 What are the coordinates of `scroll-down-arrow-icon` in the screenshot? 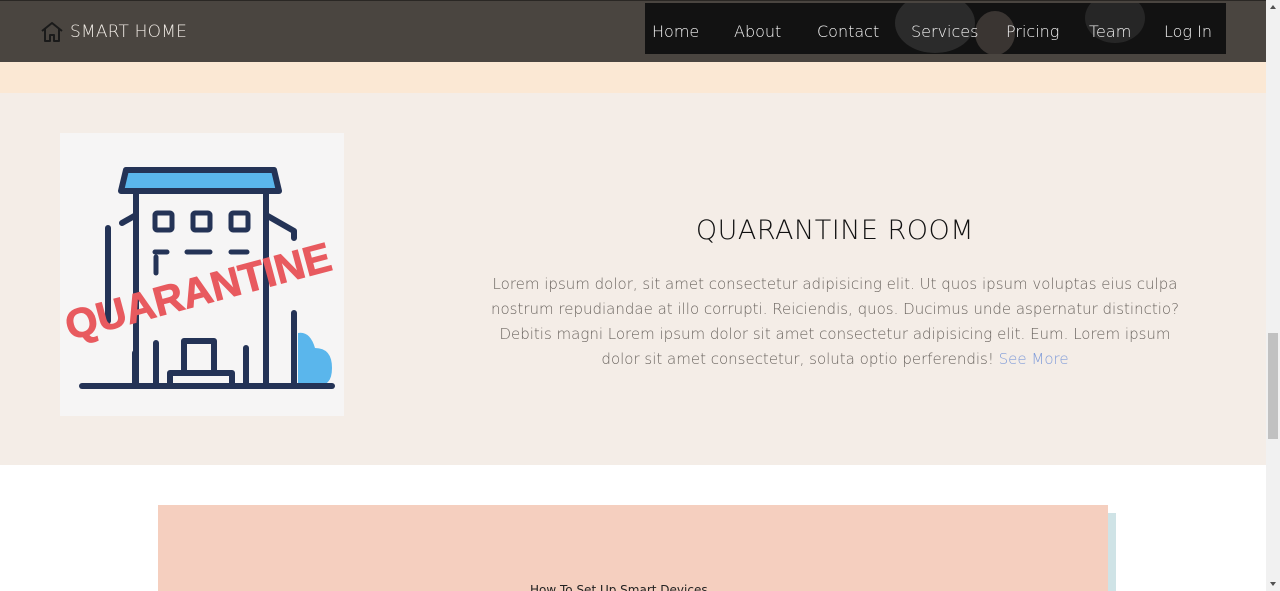 It's located at (1273, 584).